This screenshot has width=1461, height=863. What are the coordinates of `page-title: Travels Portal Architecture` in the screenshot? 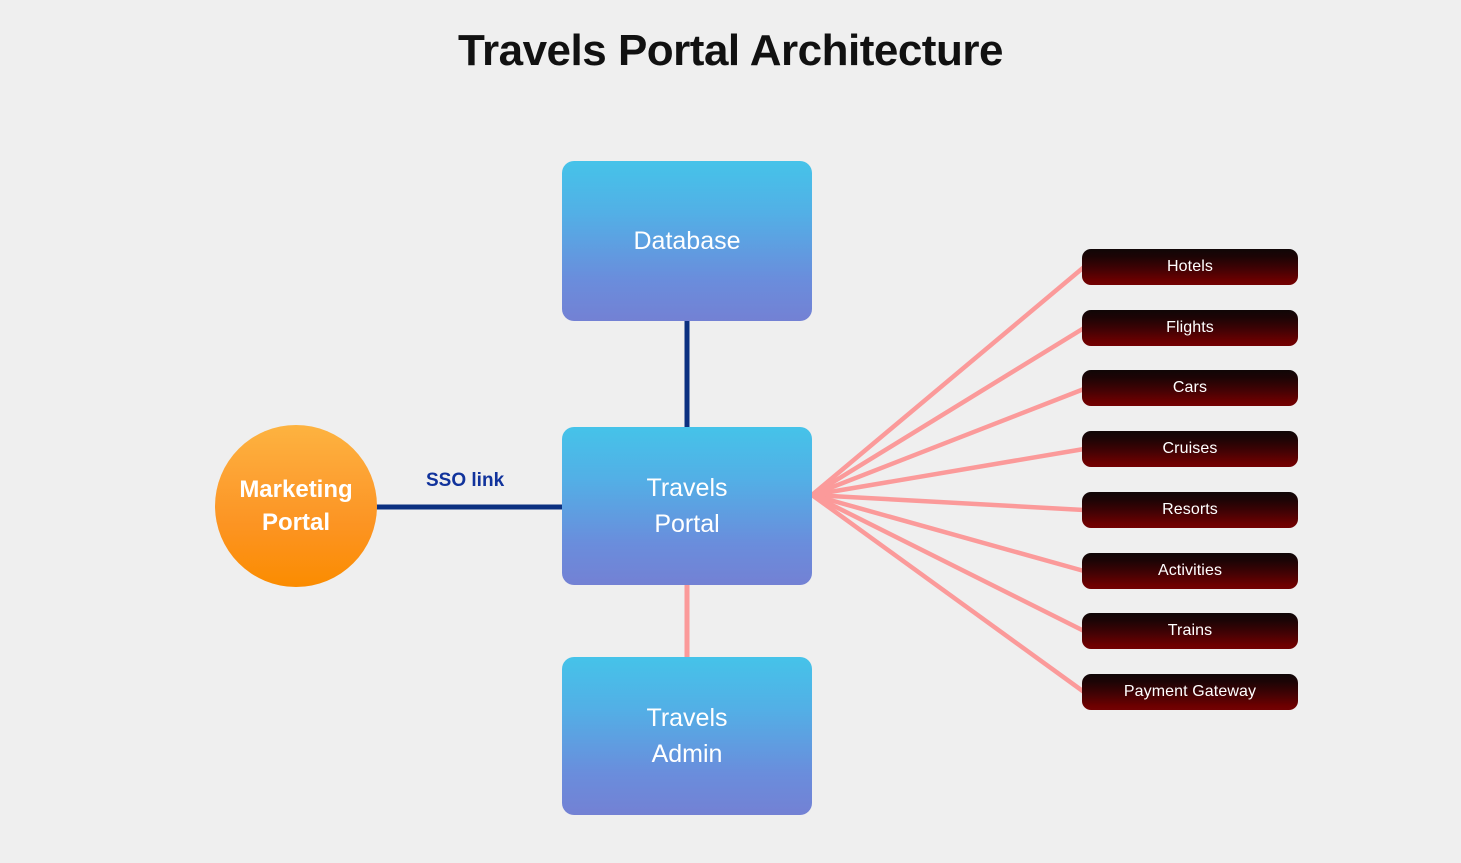 It's located at (730, 50).